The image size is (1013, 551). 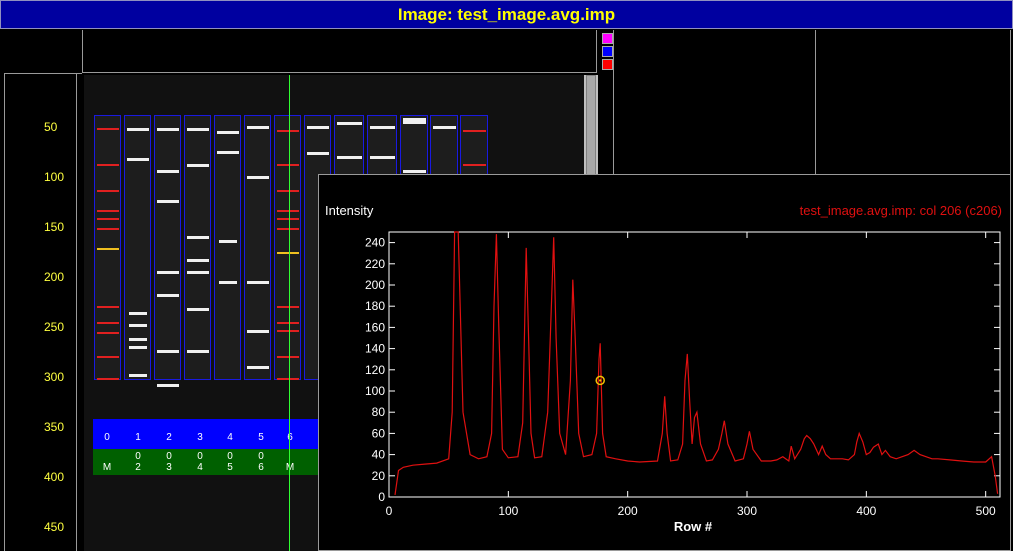 I want to click on lane-number: 0, so click(x=107, y=437).